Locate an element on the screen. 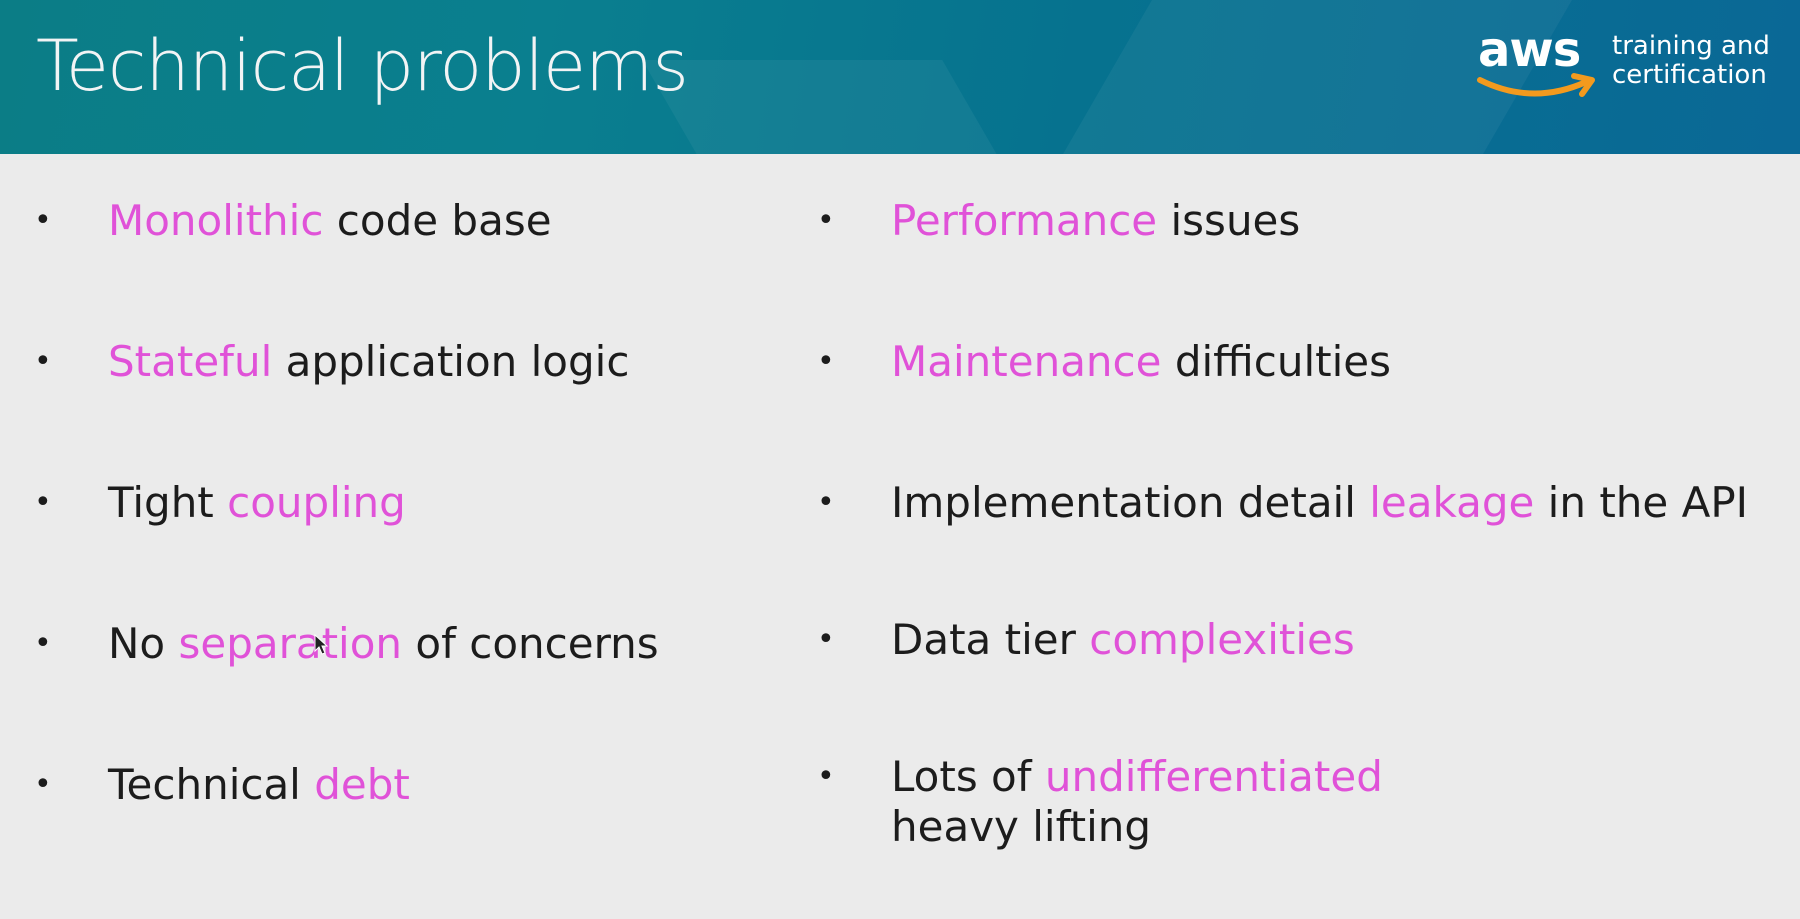 This screenshot has width=1800, height=919. logo-tagline: training and certification is located at coordinates (1691, 61).